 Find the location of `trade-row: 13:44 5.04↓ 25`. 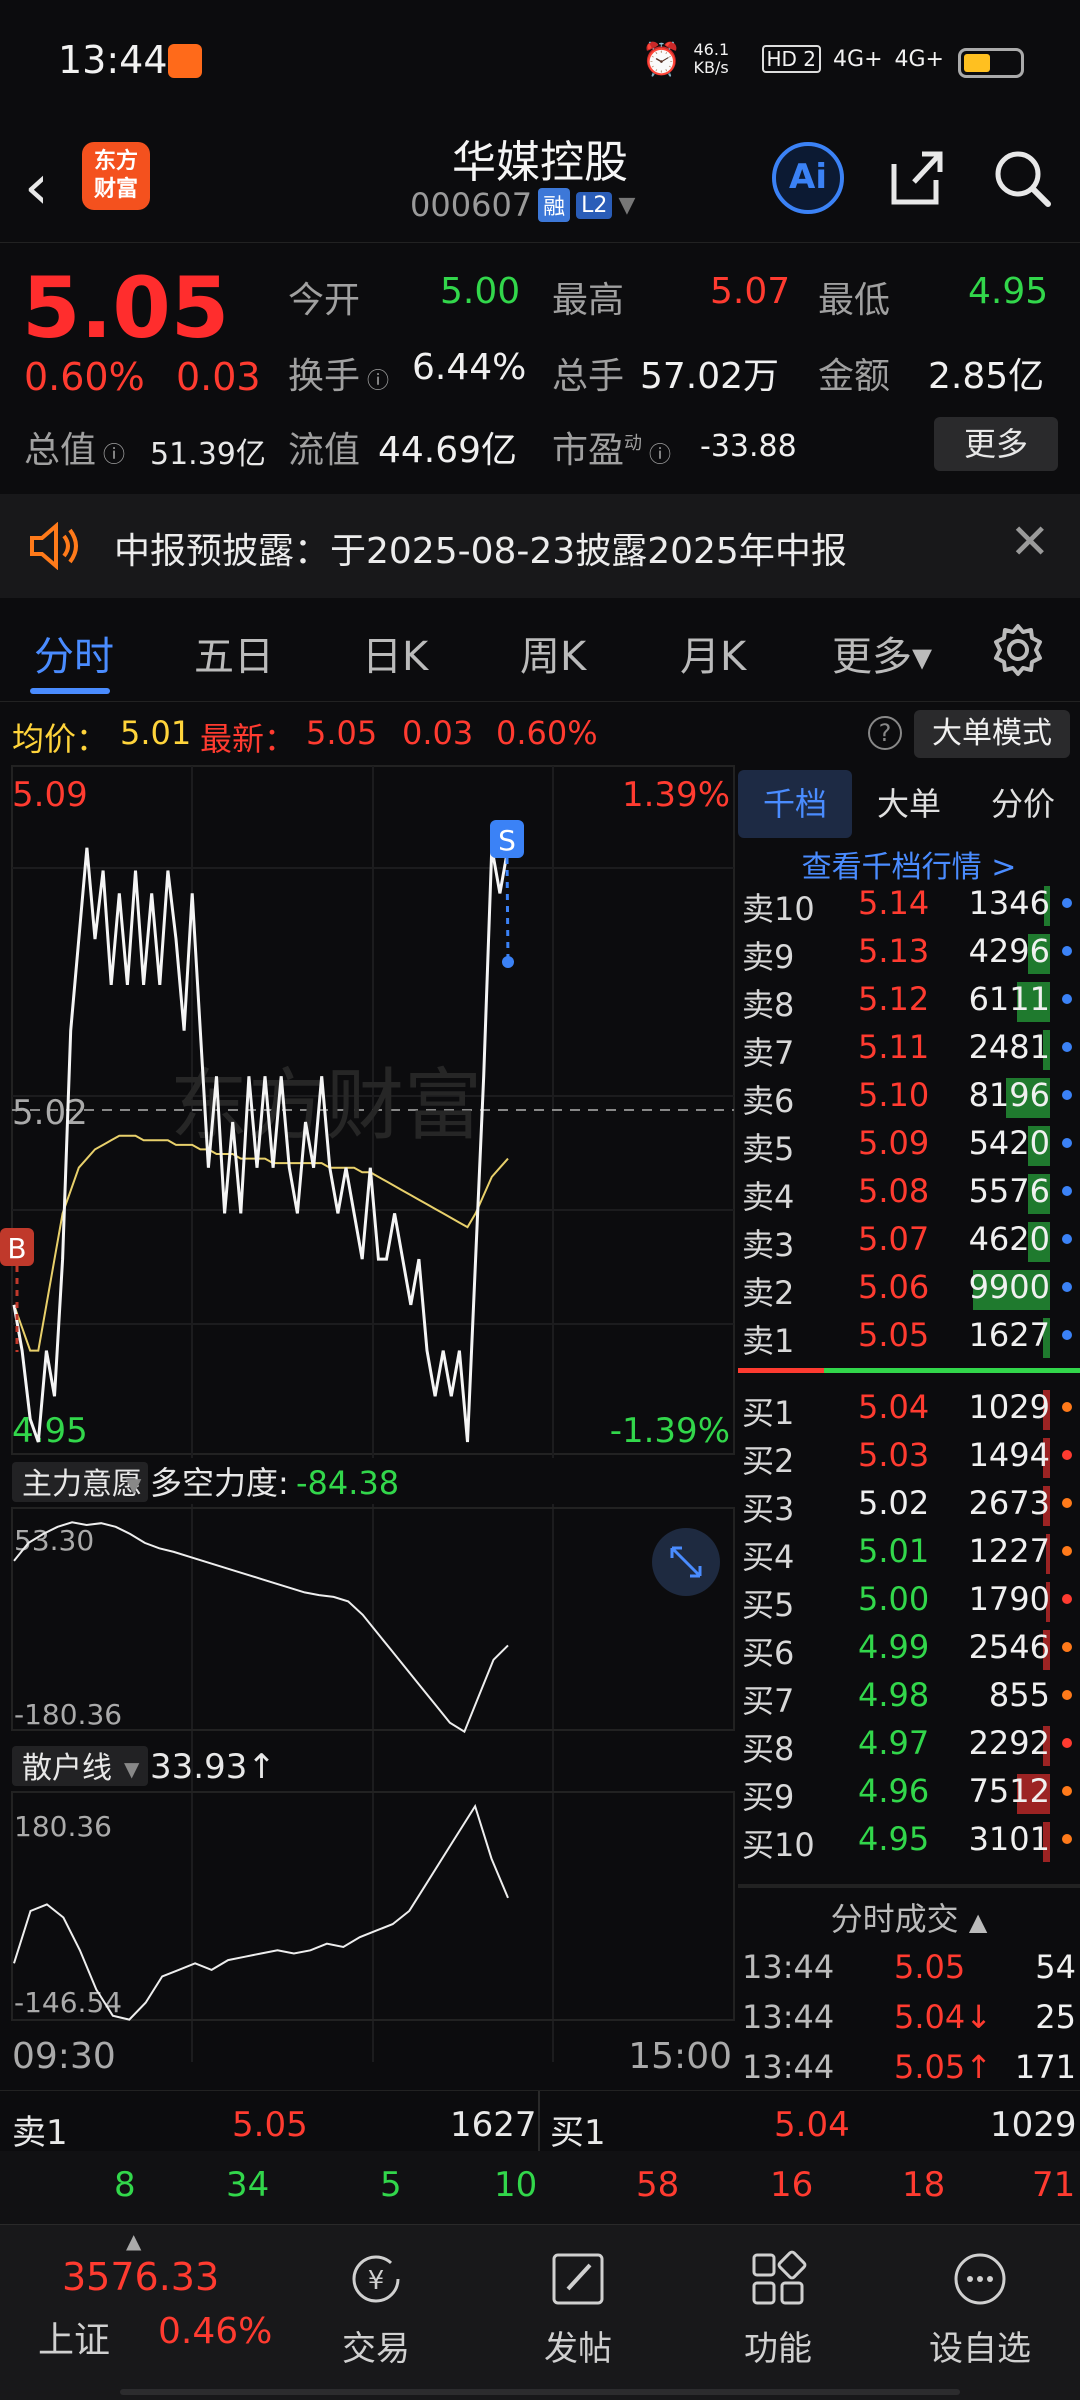

trade-row: 13:44 5.04↓ 25 is located at coordinates (909, 2018).